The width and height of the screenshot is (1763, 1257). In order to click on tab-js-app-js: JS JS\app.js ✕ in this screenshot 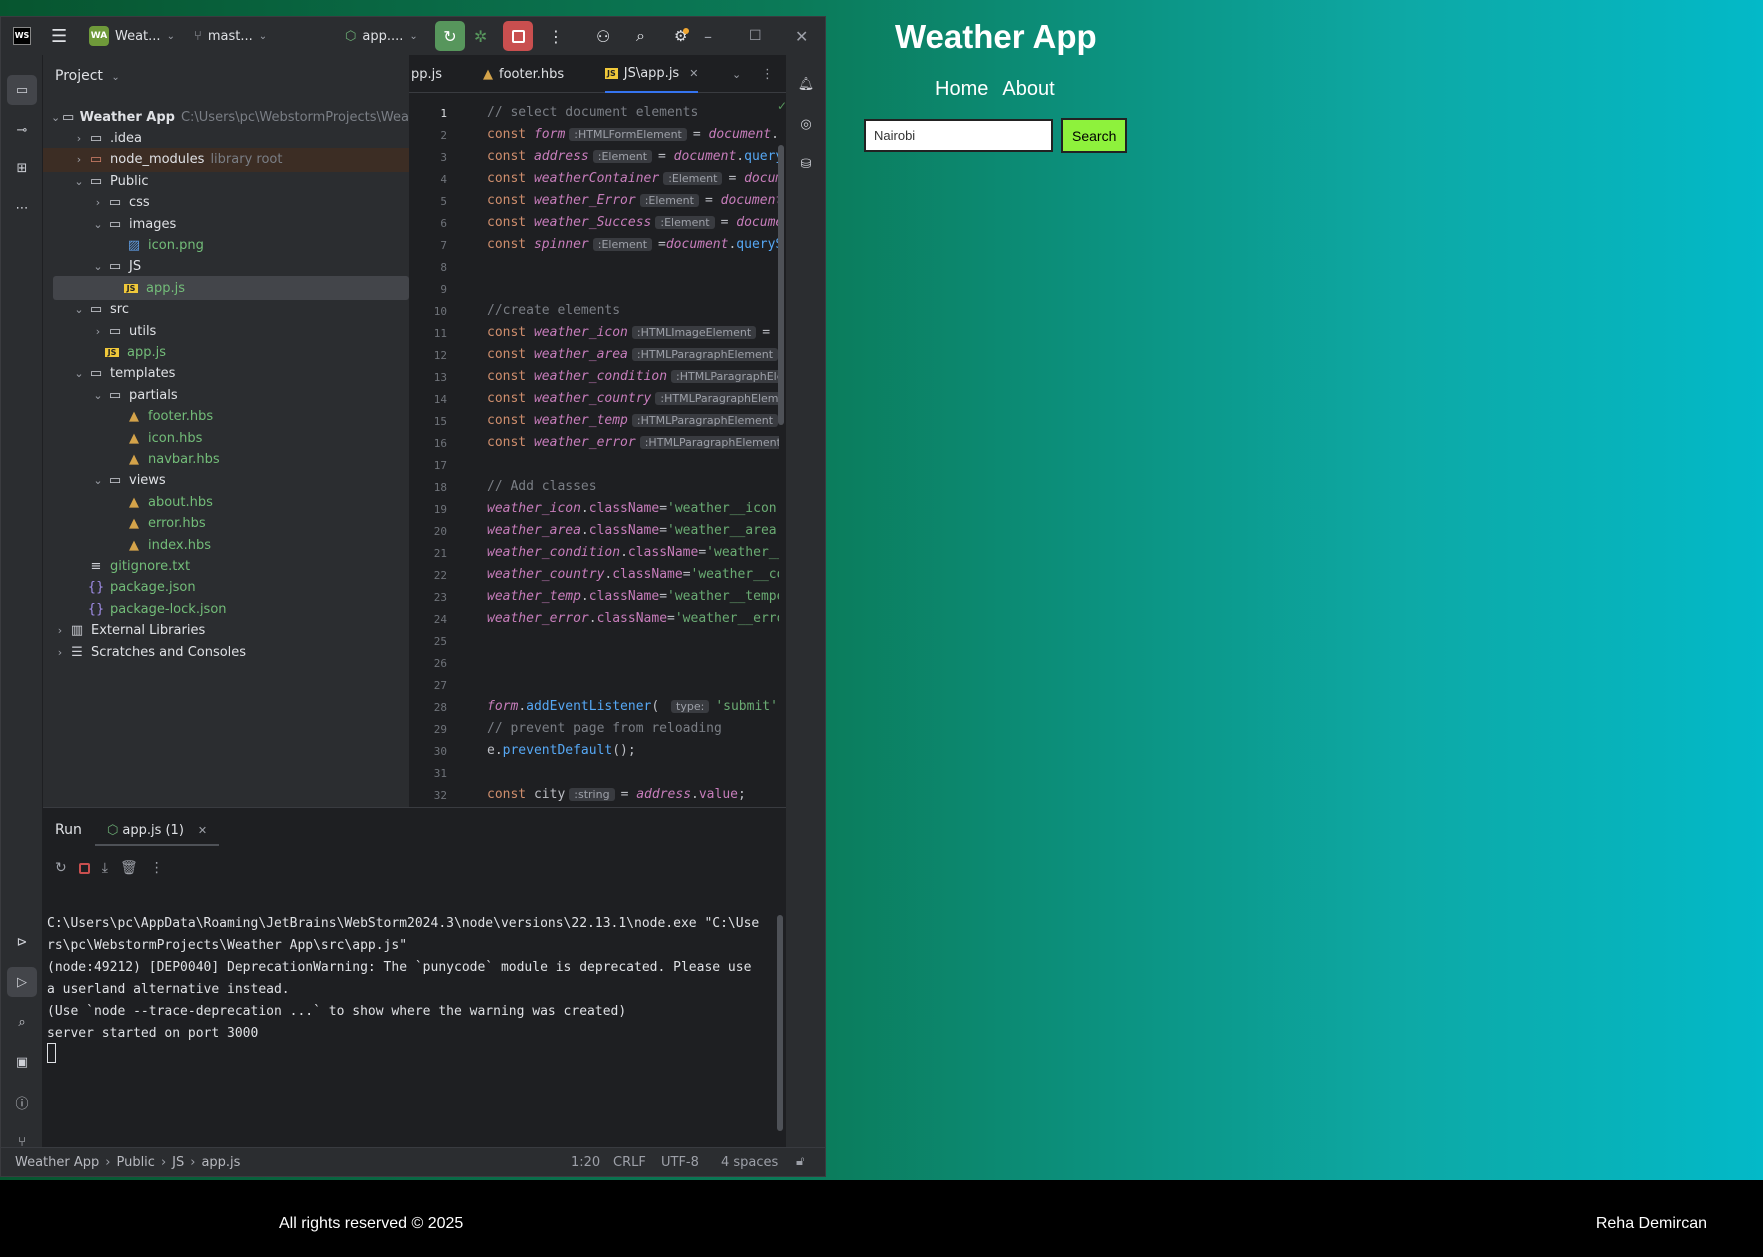, I will do `click(652, 74)`.